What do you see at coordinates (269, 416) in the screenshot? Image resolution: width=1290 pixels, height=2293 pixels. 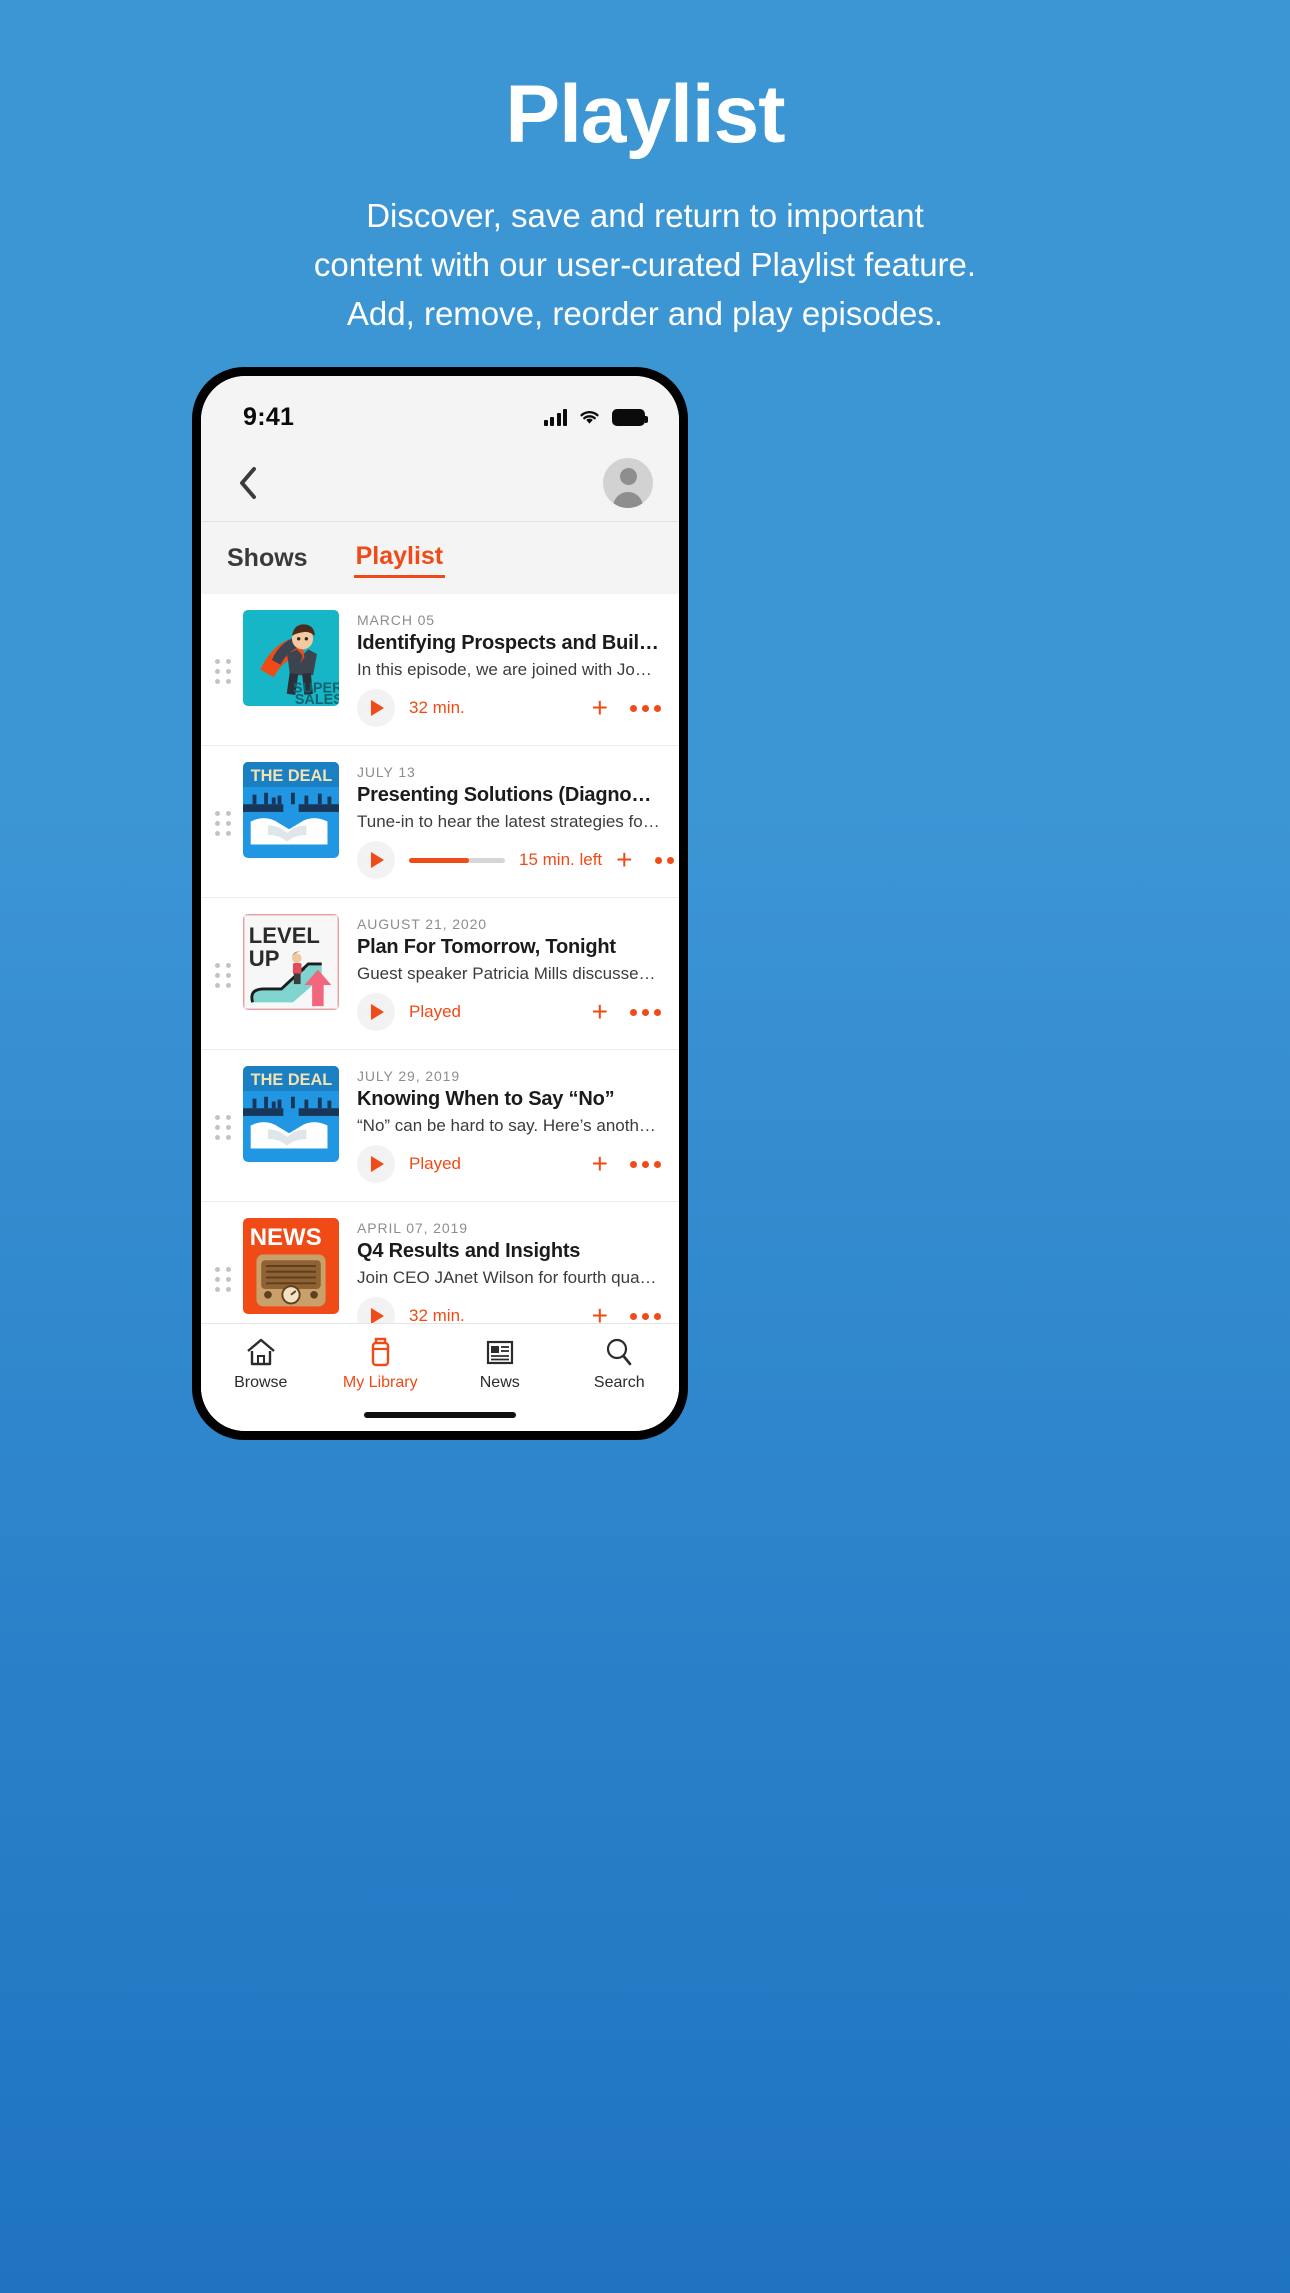 I see `status-time: 9:41` at bounding box center [269, 416].